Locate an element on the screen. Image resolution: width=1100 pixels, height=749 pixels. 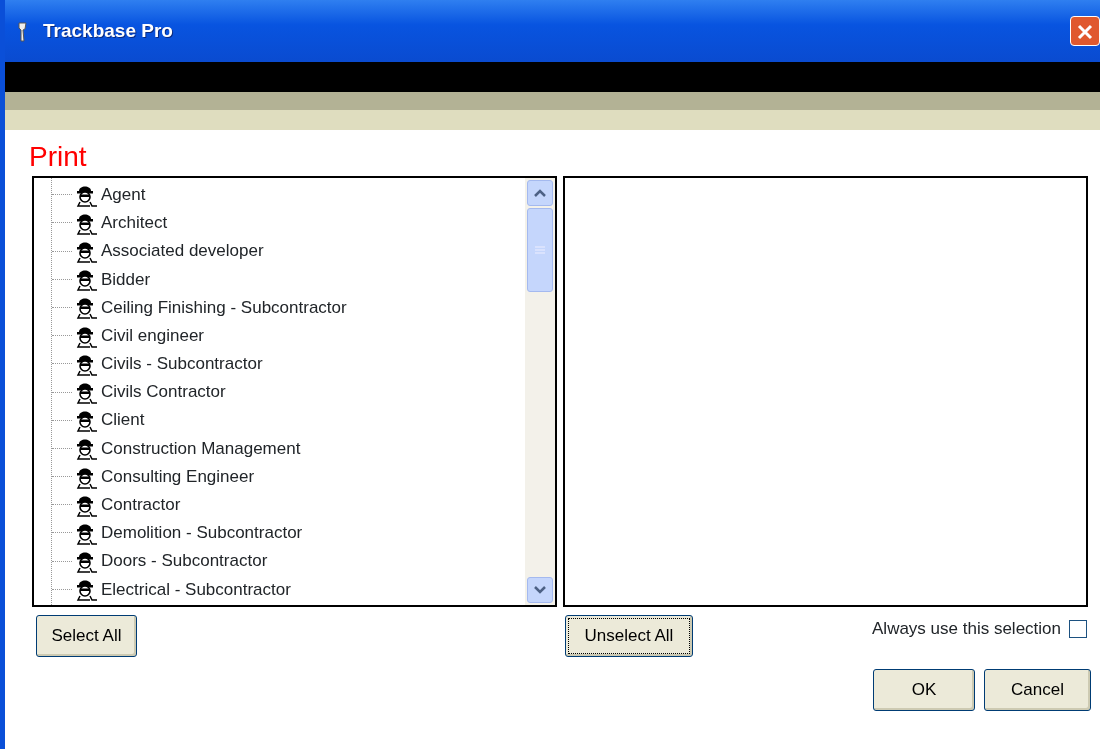
cancel-button: Cancel is located at coordinates (1037, 689).